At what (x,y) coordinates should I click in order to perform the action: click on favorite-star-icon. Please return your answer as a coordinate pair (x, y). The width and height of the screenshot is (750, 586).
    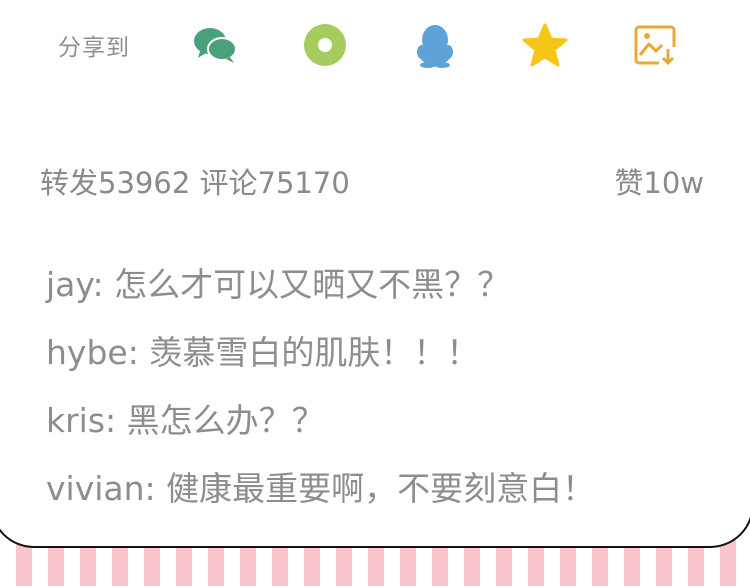
    Looking at the image, I should click on (545, 45).